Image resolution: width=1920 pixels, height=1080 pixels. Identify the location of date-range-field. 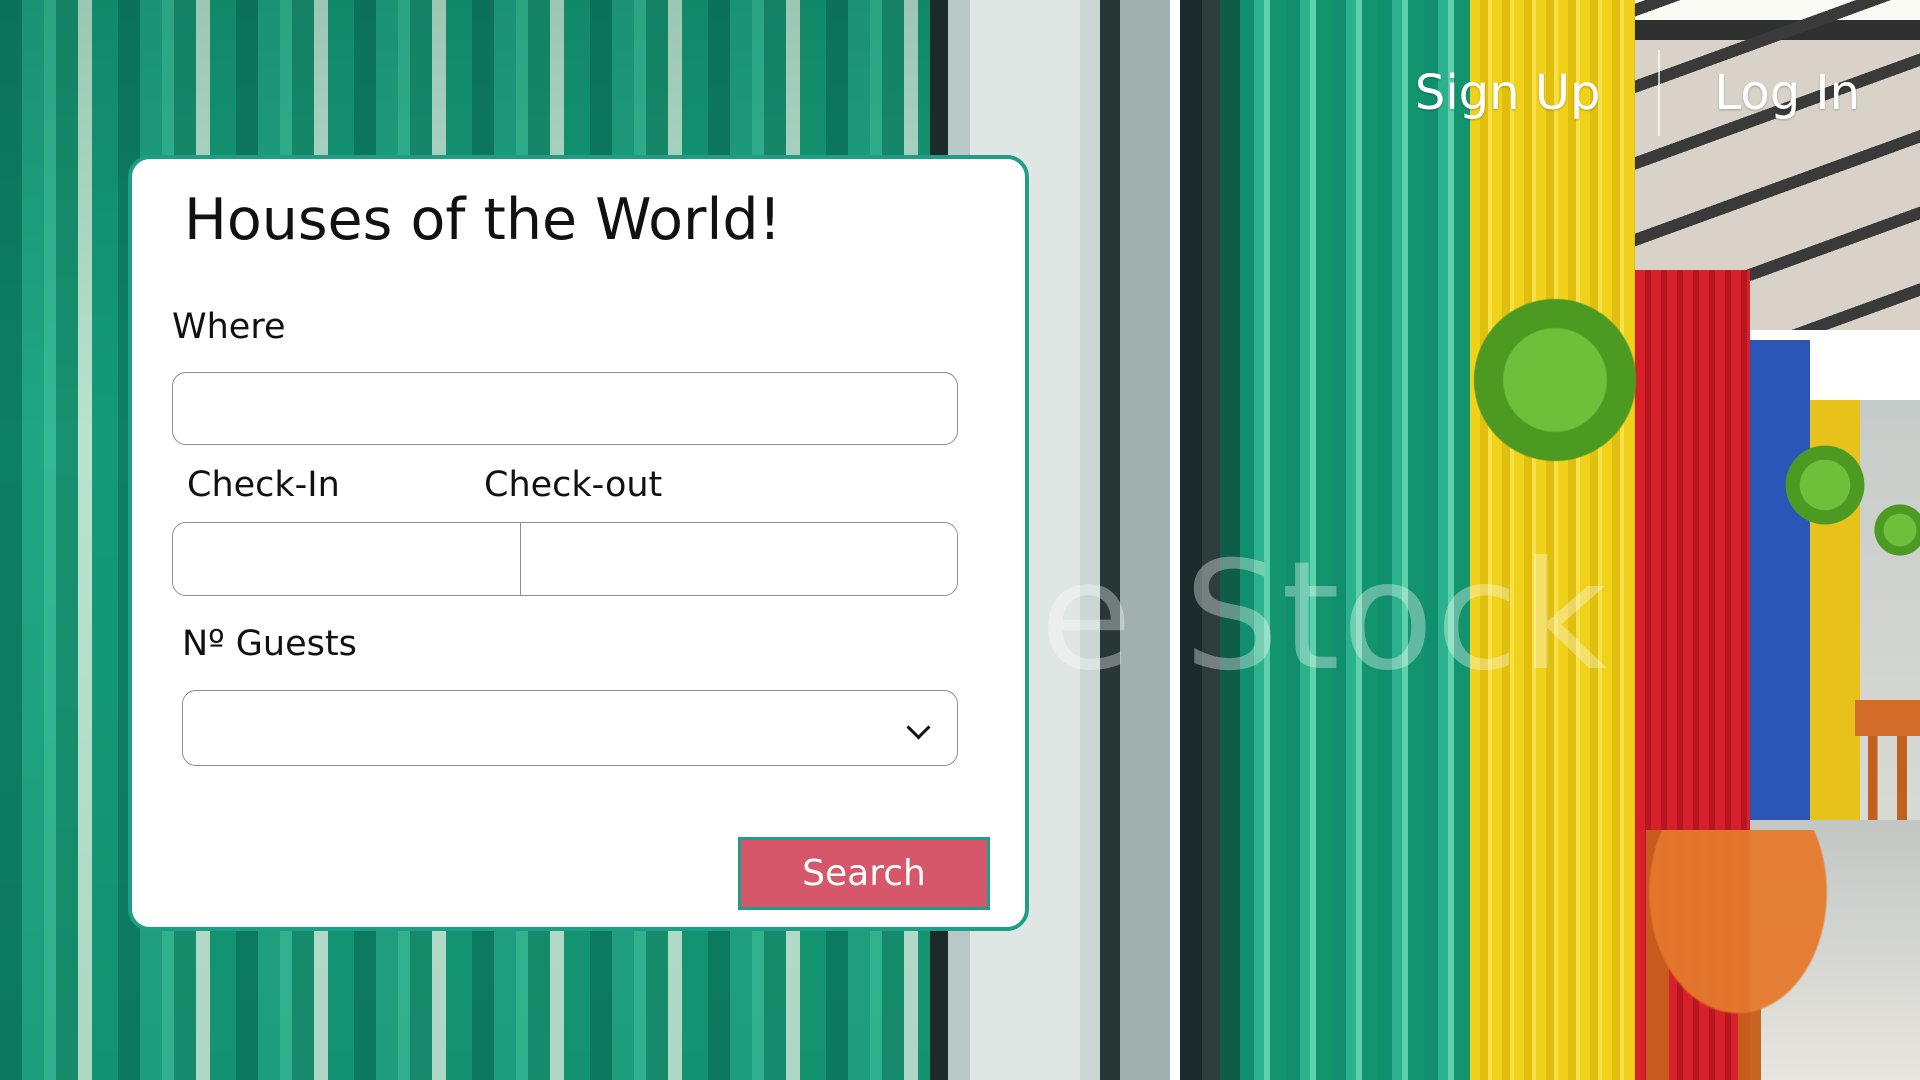
(565, 559).